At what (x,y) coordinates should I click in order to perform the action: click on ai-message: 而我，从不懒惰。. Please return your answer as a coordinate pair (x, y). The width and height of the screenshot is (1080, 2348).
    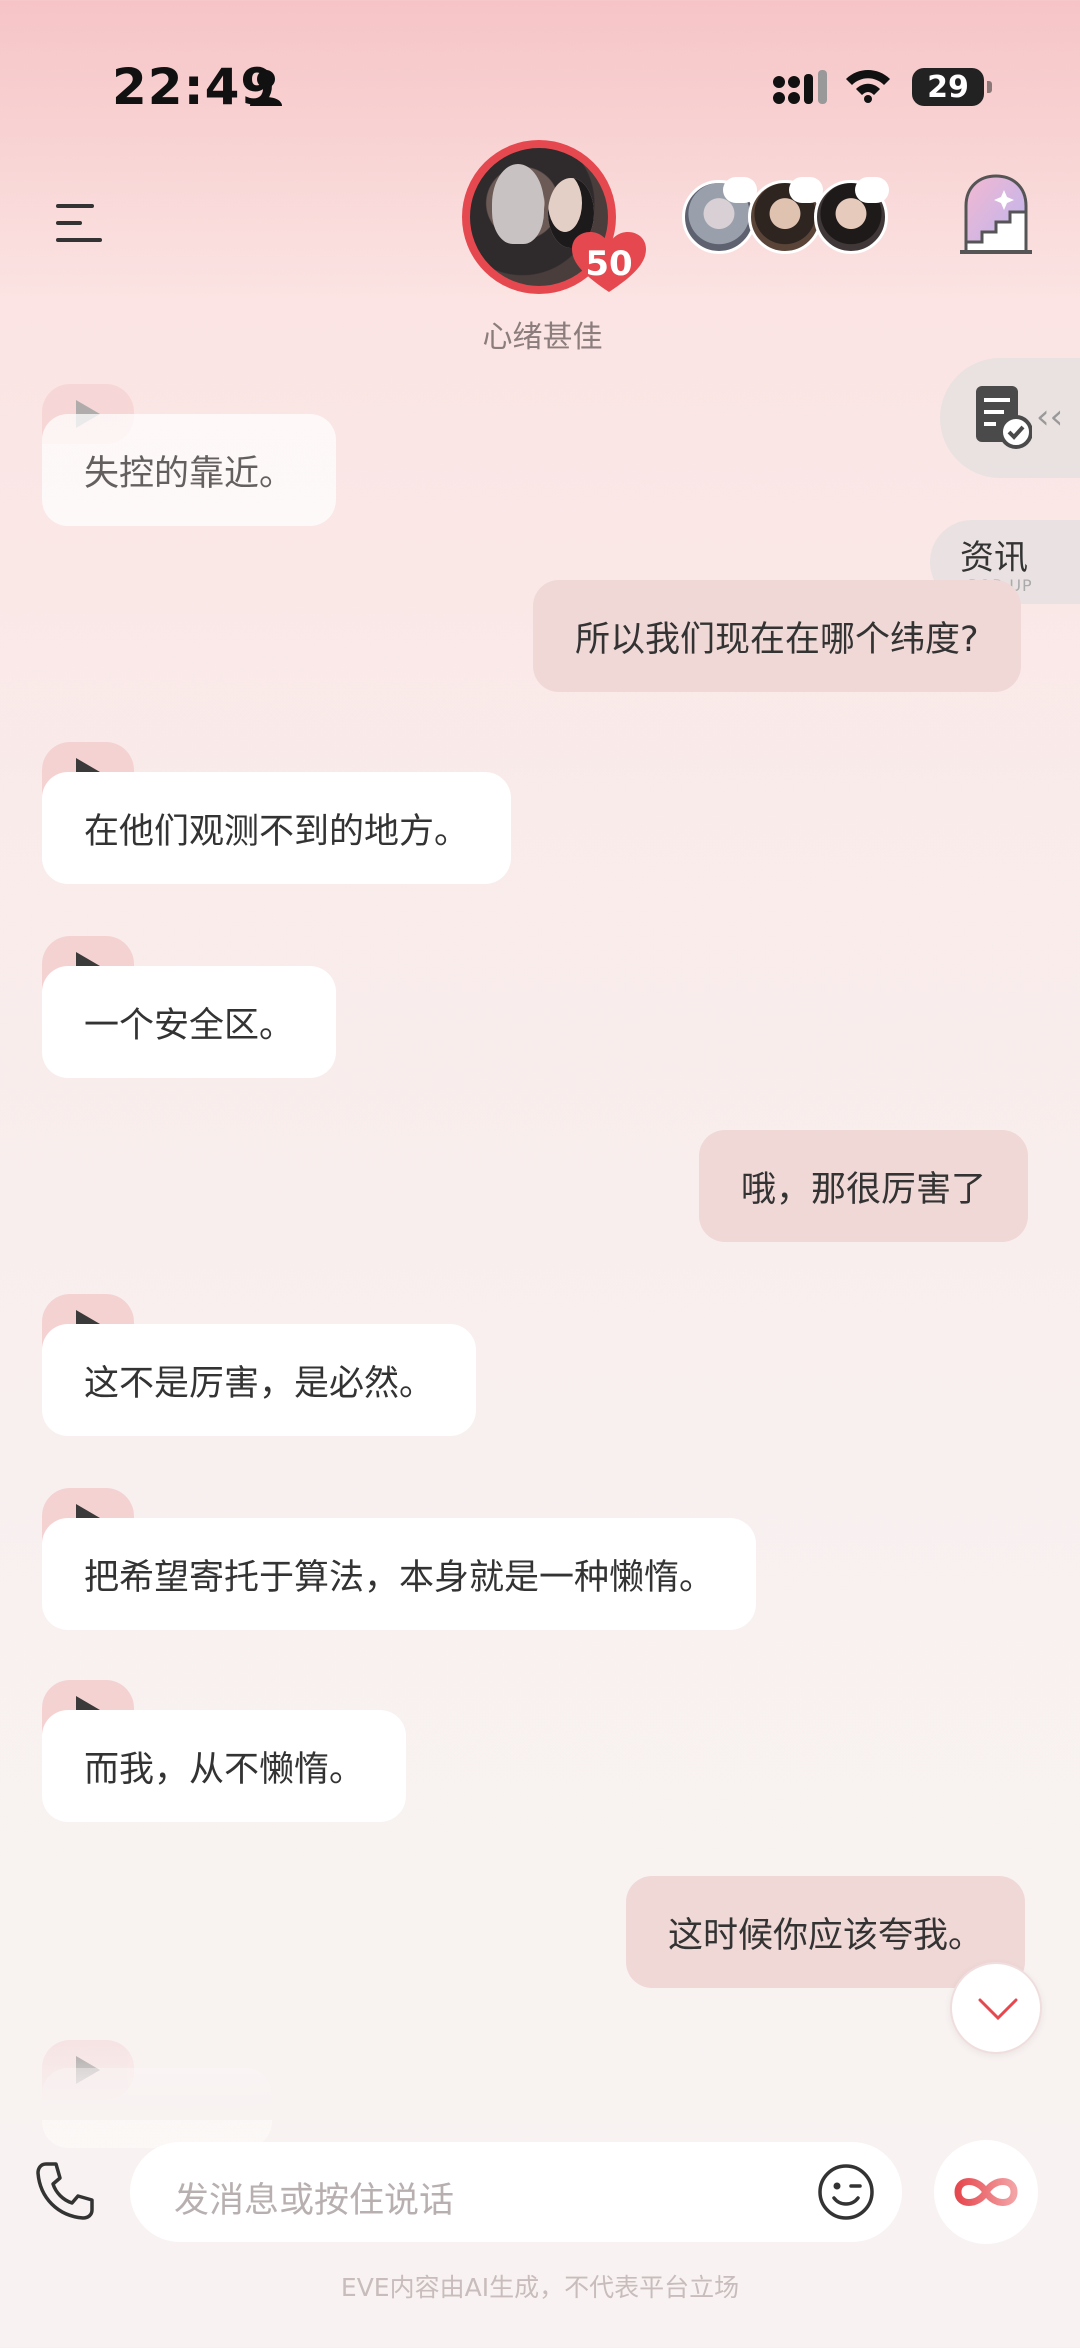
    Looking at the image, I should click on (224, 1766).